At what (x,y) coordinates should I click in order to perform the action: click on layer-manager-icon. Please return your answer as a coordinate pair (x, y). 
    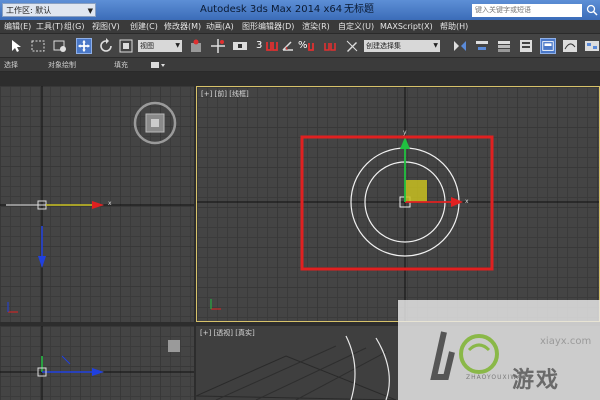
    Looking at the image, I should click on (504, 46).